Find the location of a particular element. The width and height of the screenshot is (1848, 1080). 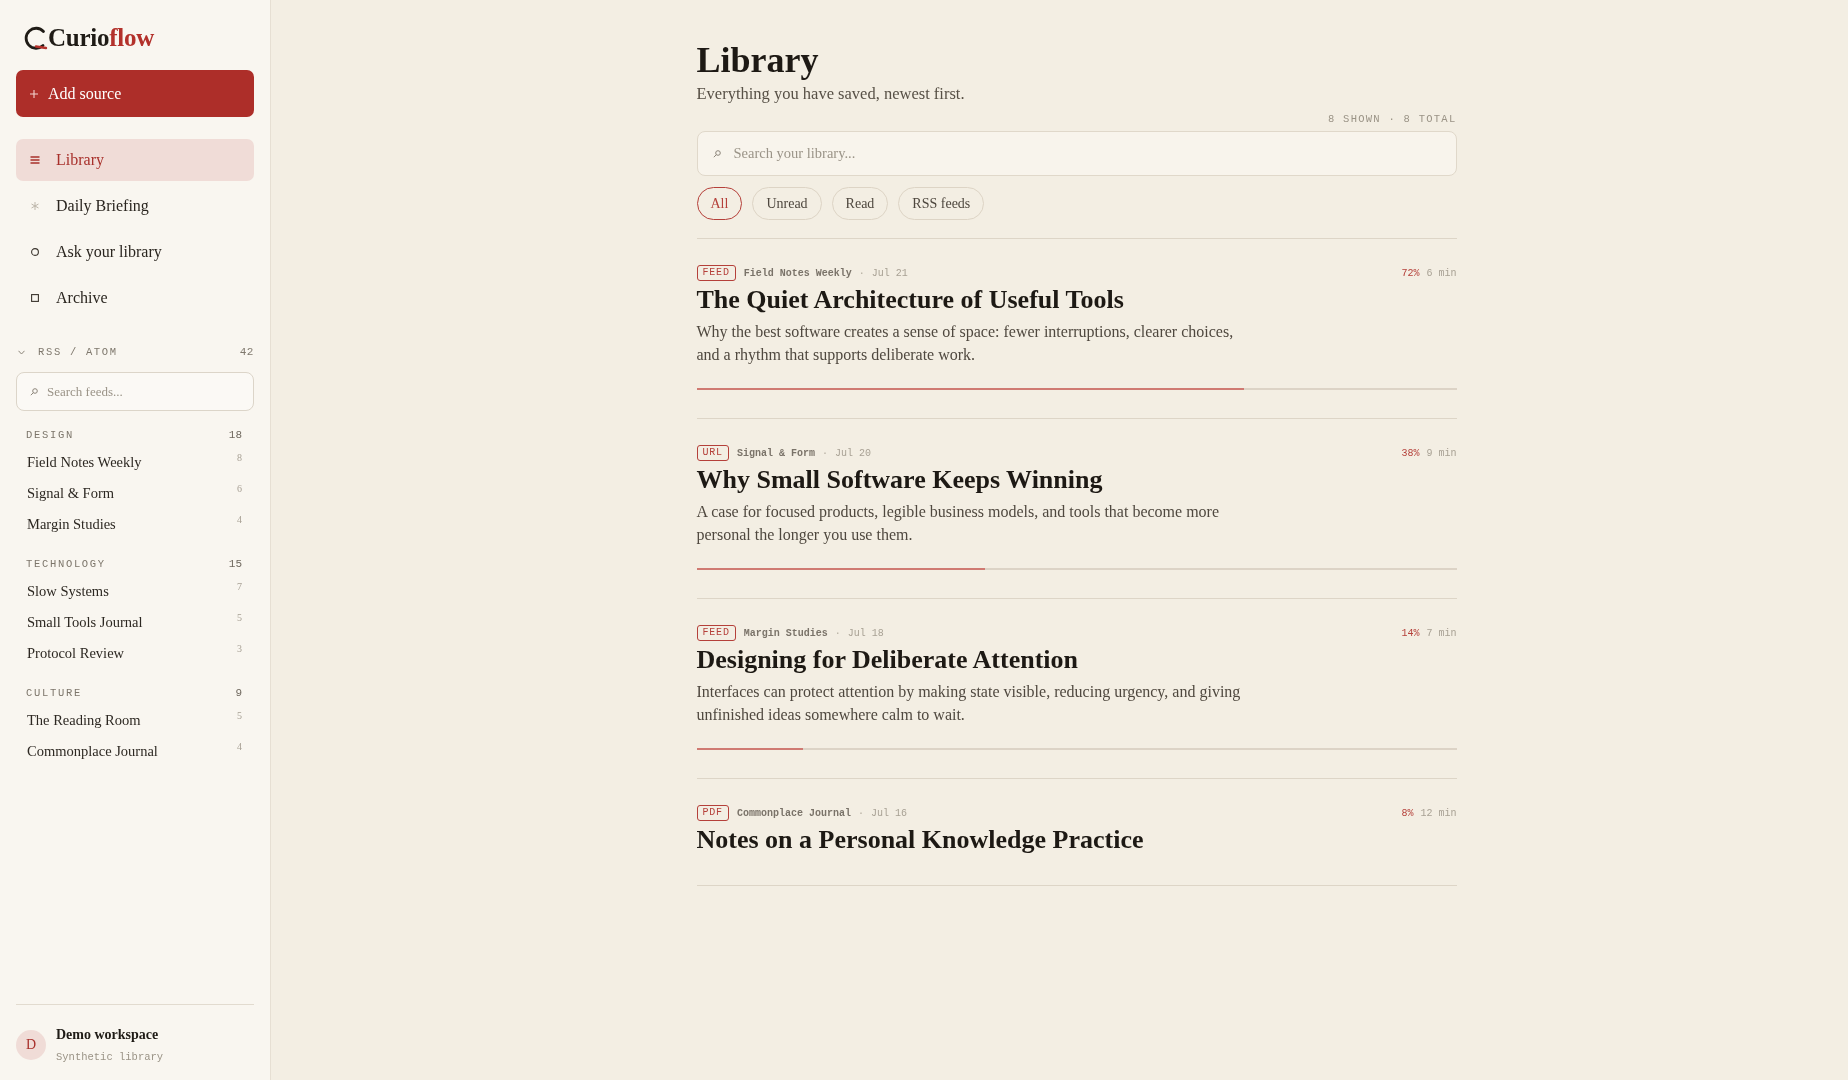

feed-item: Small Tools Journal 5 is located at coordinates (135, 622).